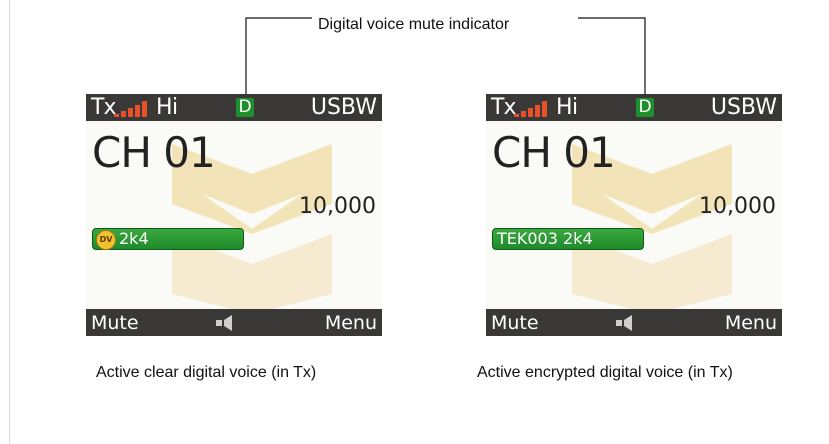 The image size is (829, 444). I want to click on voice-status-pill: DV 2k4, so click(168, 239).